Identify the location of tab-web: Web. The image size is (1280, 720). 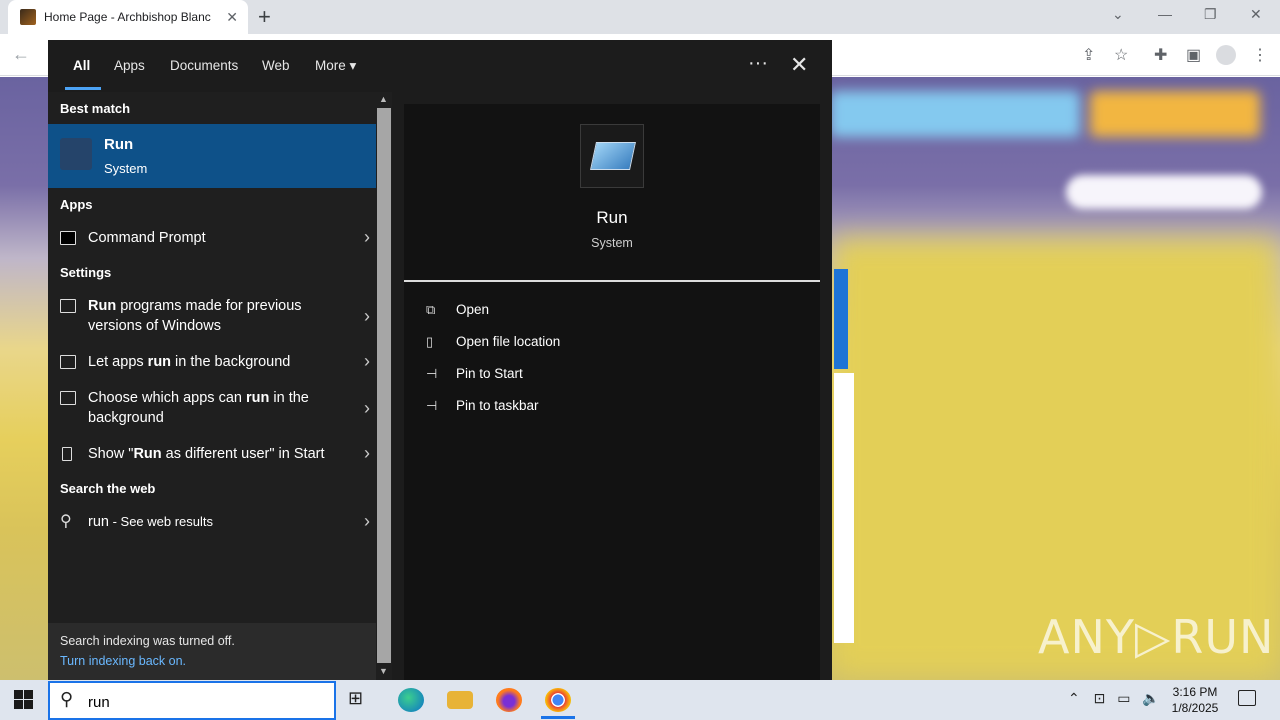
(276, 65).